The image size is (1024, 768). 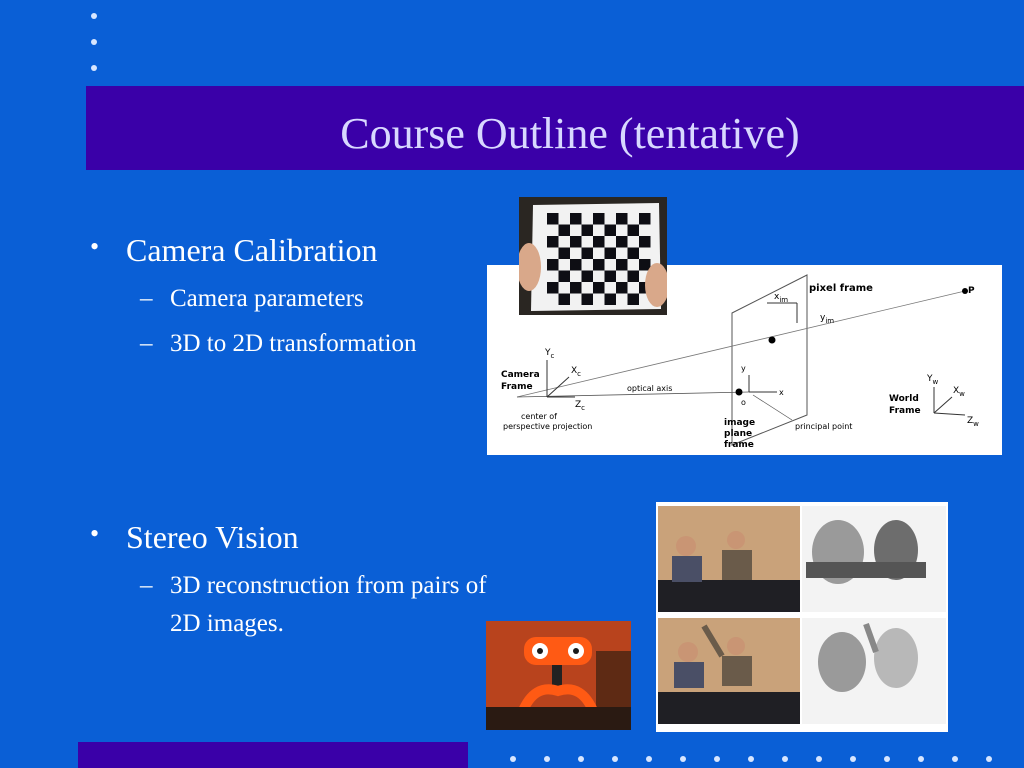 I want to click on bottom-band, so click(x=273, y=755).